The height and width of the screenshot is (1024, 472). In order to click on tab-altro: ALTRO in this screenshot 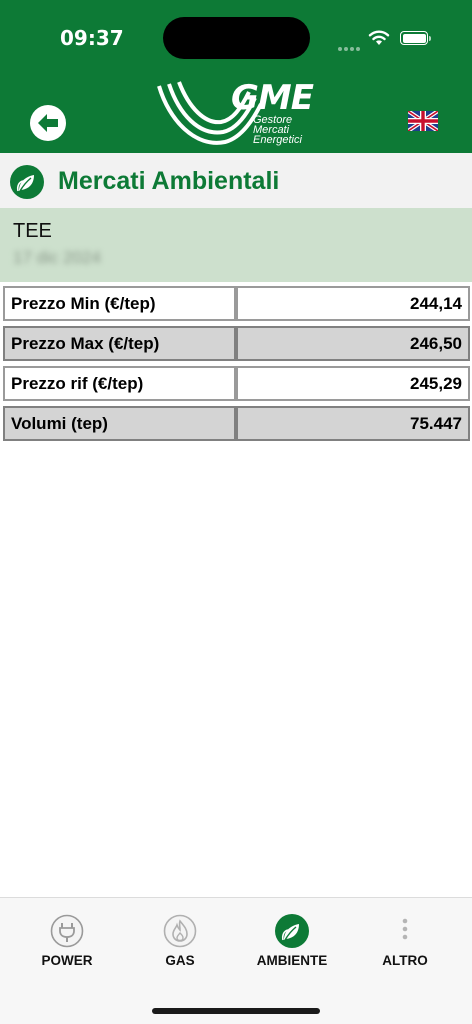, I will do `click(405, 944)`.